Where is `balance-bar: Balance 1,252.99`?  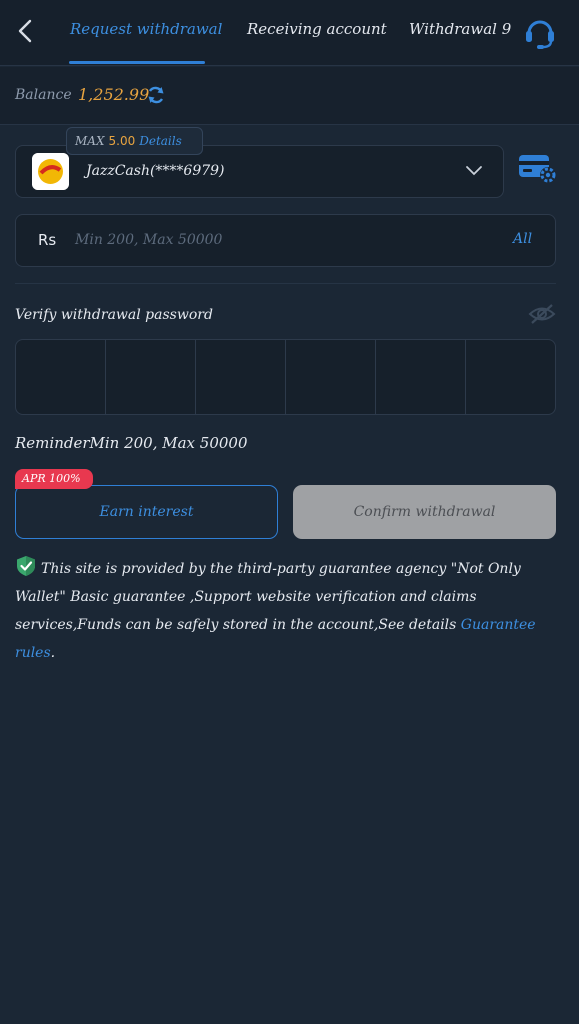 balance-bar: Balance 1,252.99 is located at coordinates (289, 96).